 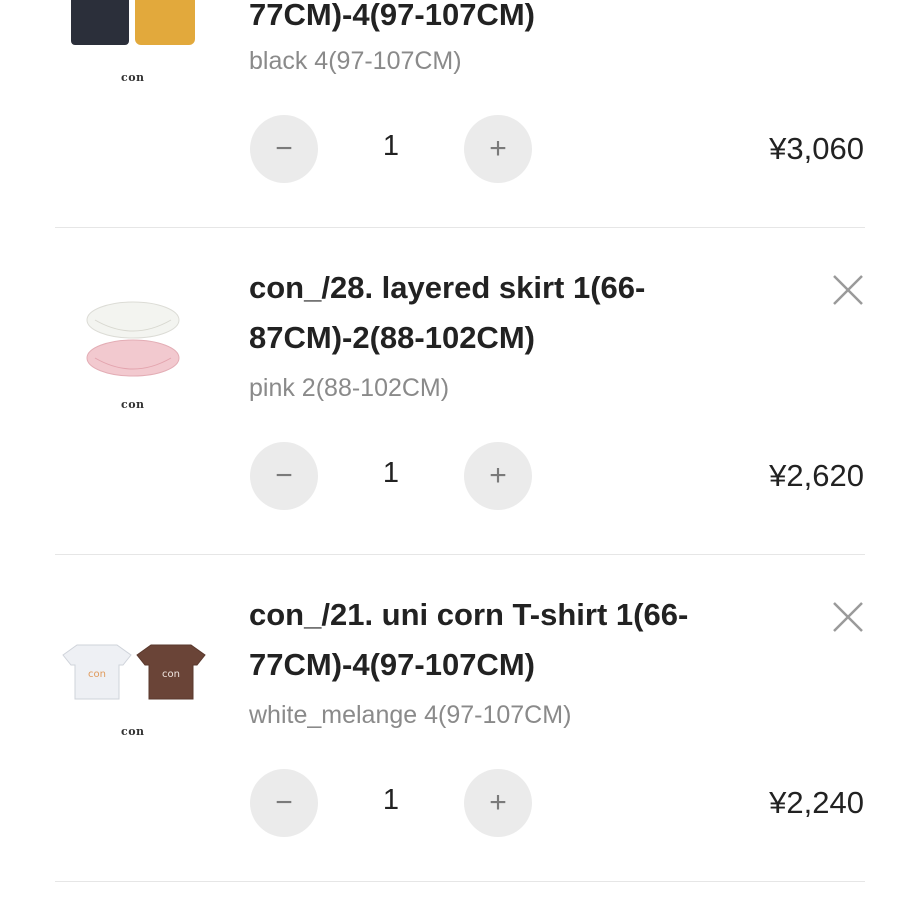 I want to click on product-variant: black 4(97-107CM), so click(x=355, y=61).